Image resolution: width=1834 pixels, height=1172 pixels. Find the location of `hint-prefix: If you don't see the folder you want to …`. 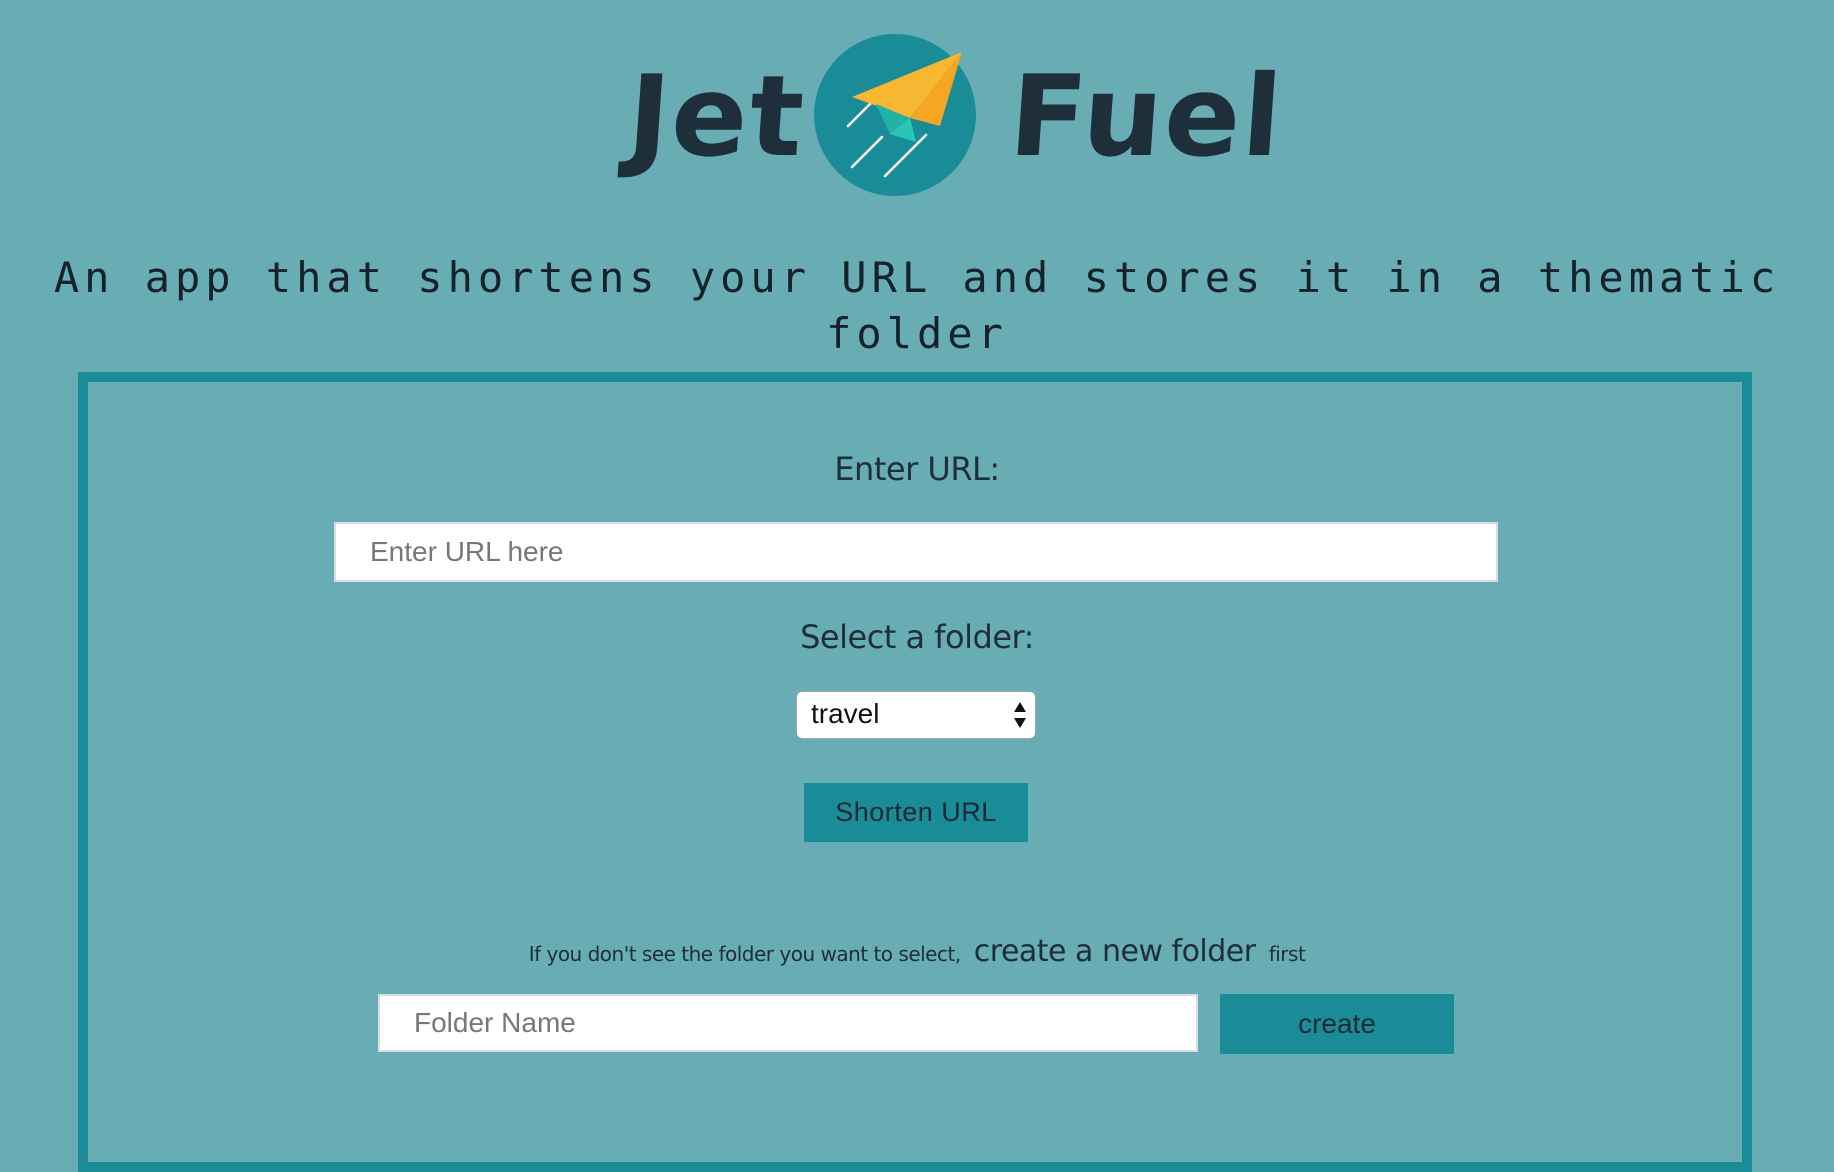

hint-prefix: If you don't see the folder you want to … is located at coordinates (745, 954).